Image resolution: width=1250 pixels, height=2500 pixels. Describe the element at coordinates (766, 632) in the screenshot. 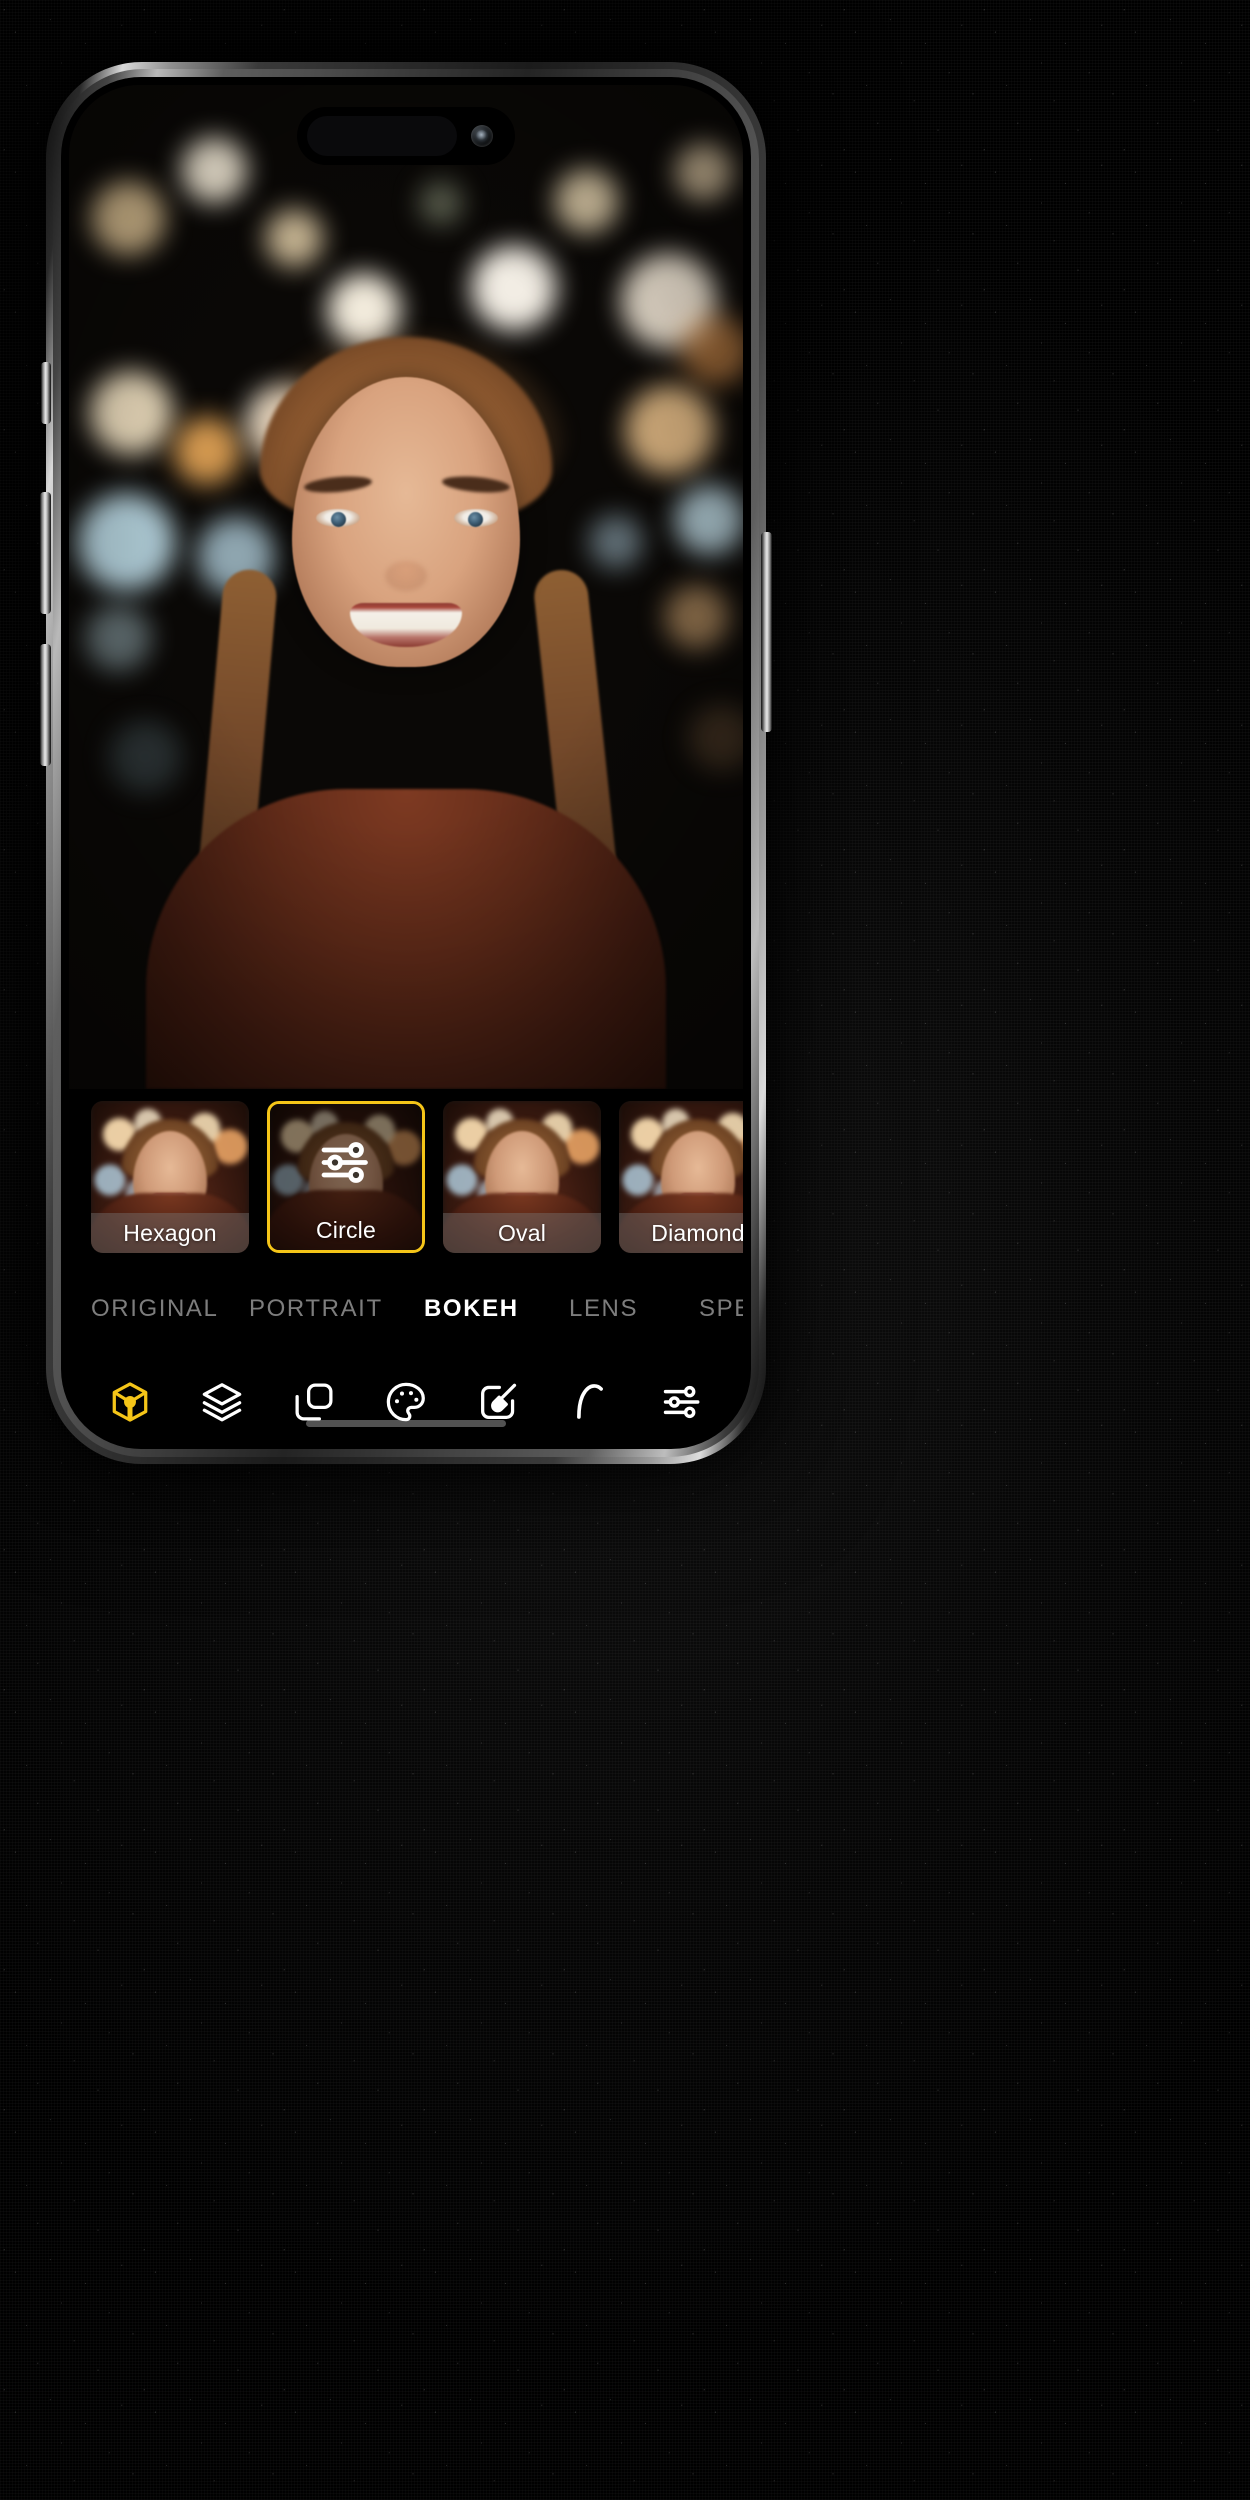

I see `power-button` at that location.